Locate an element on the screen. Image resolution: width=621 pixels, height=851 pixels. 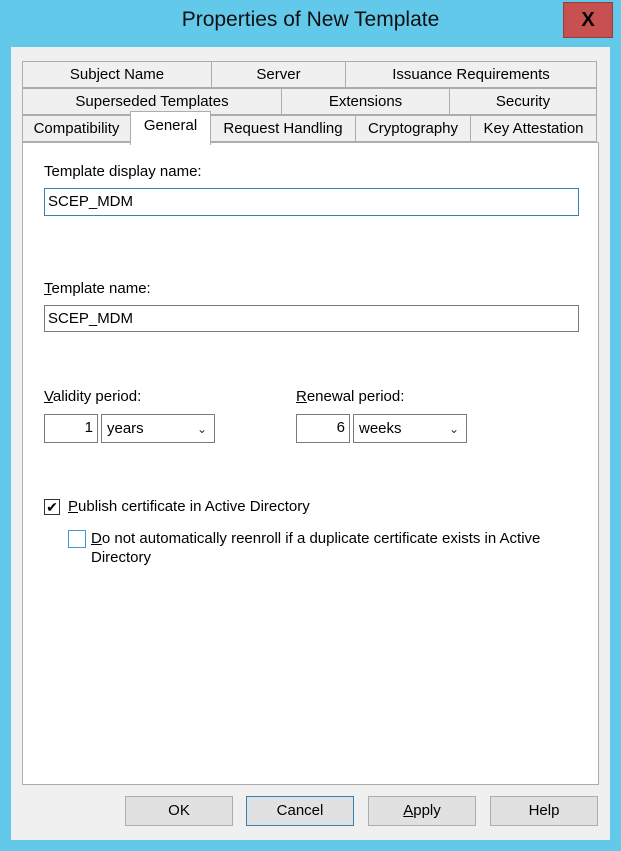
tab-compatibility: Compatibility is located at coordinates (76, 128).